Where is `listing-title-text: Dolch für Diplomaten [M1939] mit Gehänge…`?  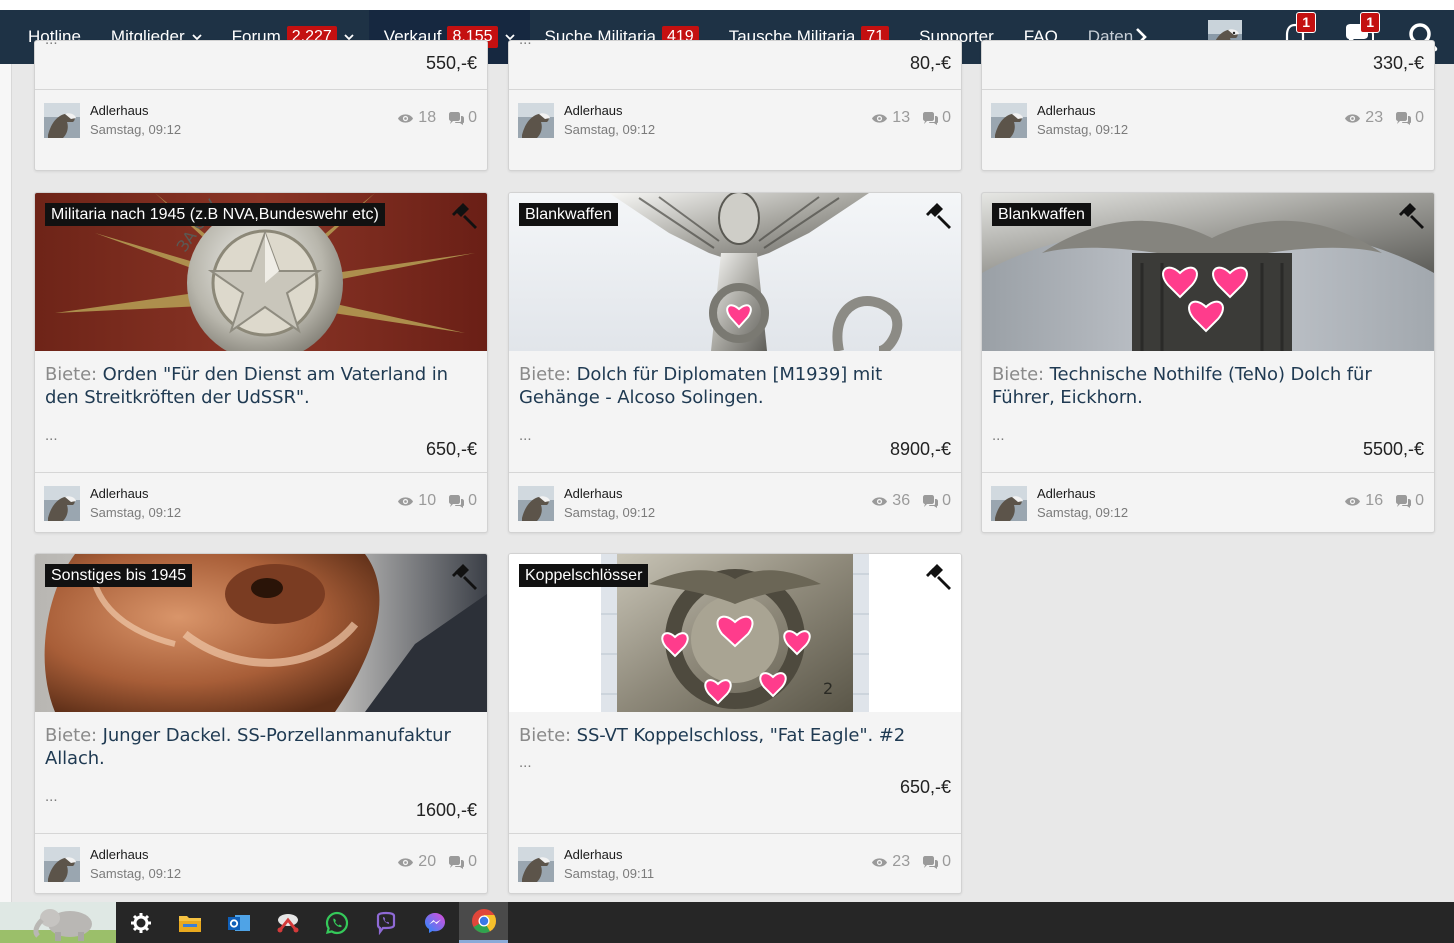 listing-title-text: Dolch für Diplomaten [M1939] mit Gehänge… is located at coordinates (701, 386).